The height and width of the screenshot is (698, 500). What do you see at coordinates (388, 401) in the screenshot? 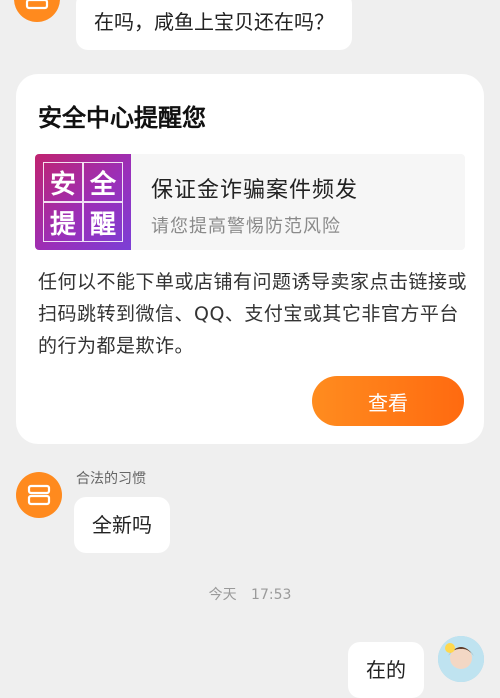
I see `view-button: 查看` at bounding box center [388, 401].